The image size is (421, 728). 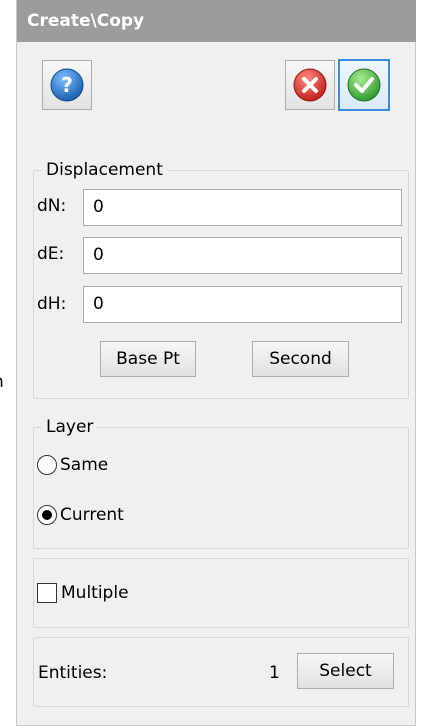 I want to click on green-check-icon, so click(x=364, y=85).